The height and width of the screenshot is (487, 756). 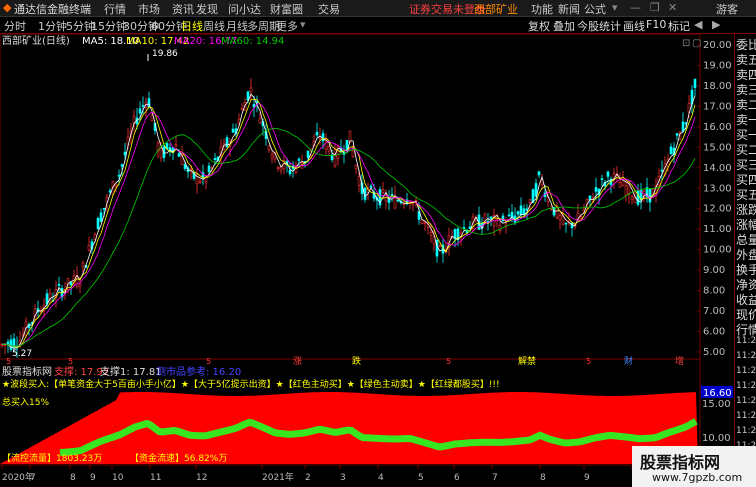 I want to click on x-tick-label: 5, so click(x=421, y=478).